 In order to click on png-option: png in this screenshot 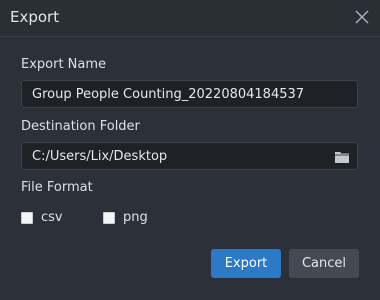, I will do `click(125, 217)`.